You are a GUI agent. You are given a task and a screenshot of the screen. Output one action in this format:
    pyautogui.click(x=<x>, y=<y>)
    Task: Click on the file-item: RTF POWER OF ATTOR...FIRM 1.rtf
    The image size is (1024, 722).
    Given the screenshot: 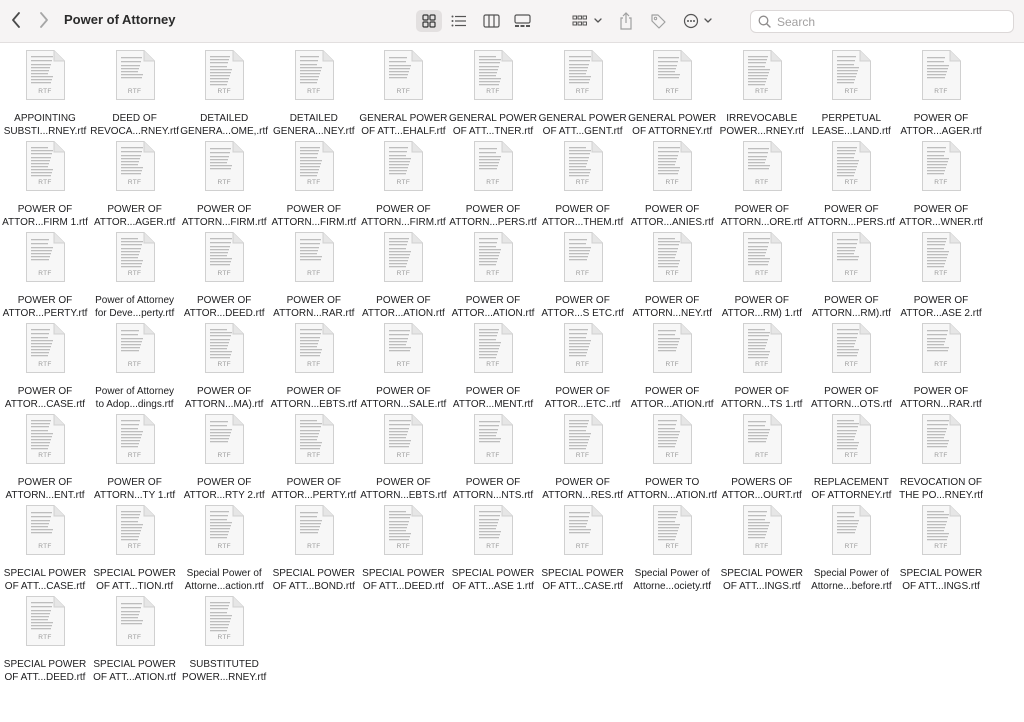 What is the action you would take?
    pyautogui.click(x=45, y=186)
    